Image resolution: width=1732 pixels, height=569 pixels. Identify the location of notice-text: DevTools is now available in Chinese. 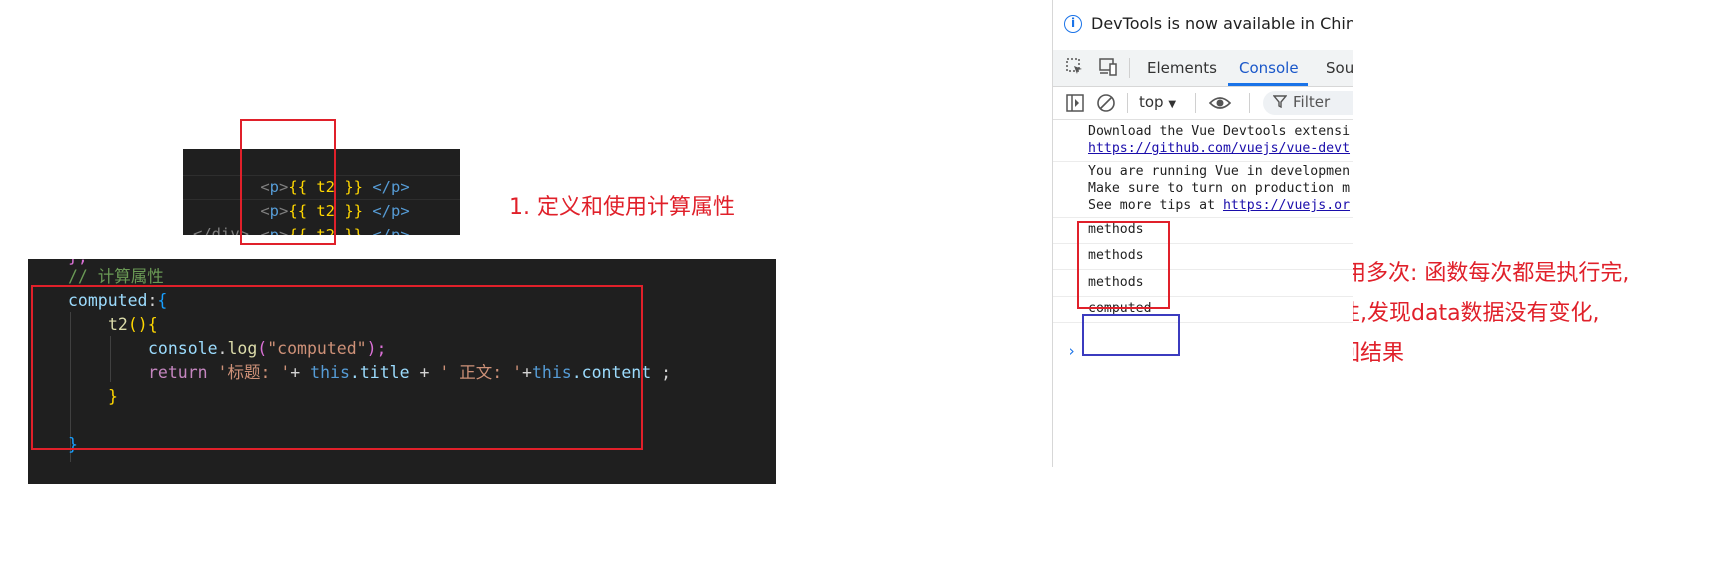
(1222, 23).